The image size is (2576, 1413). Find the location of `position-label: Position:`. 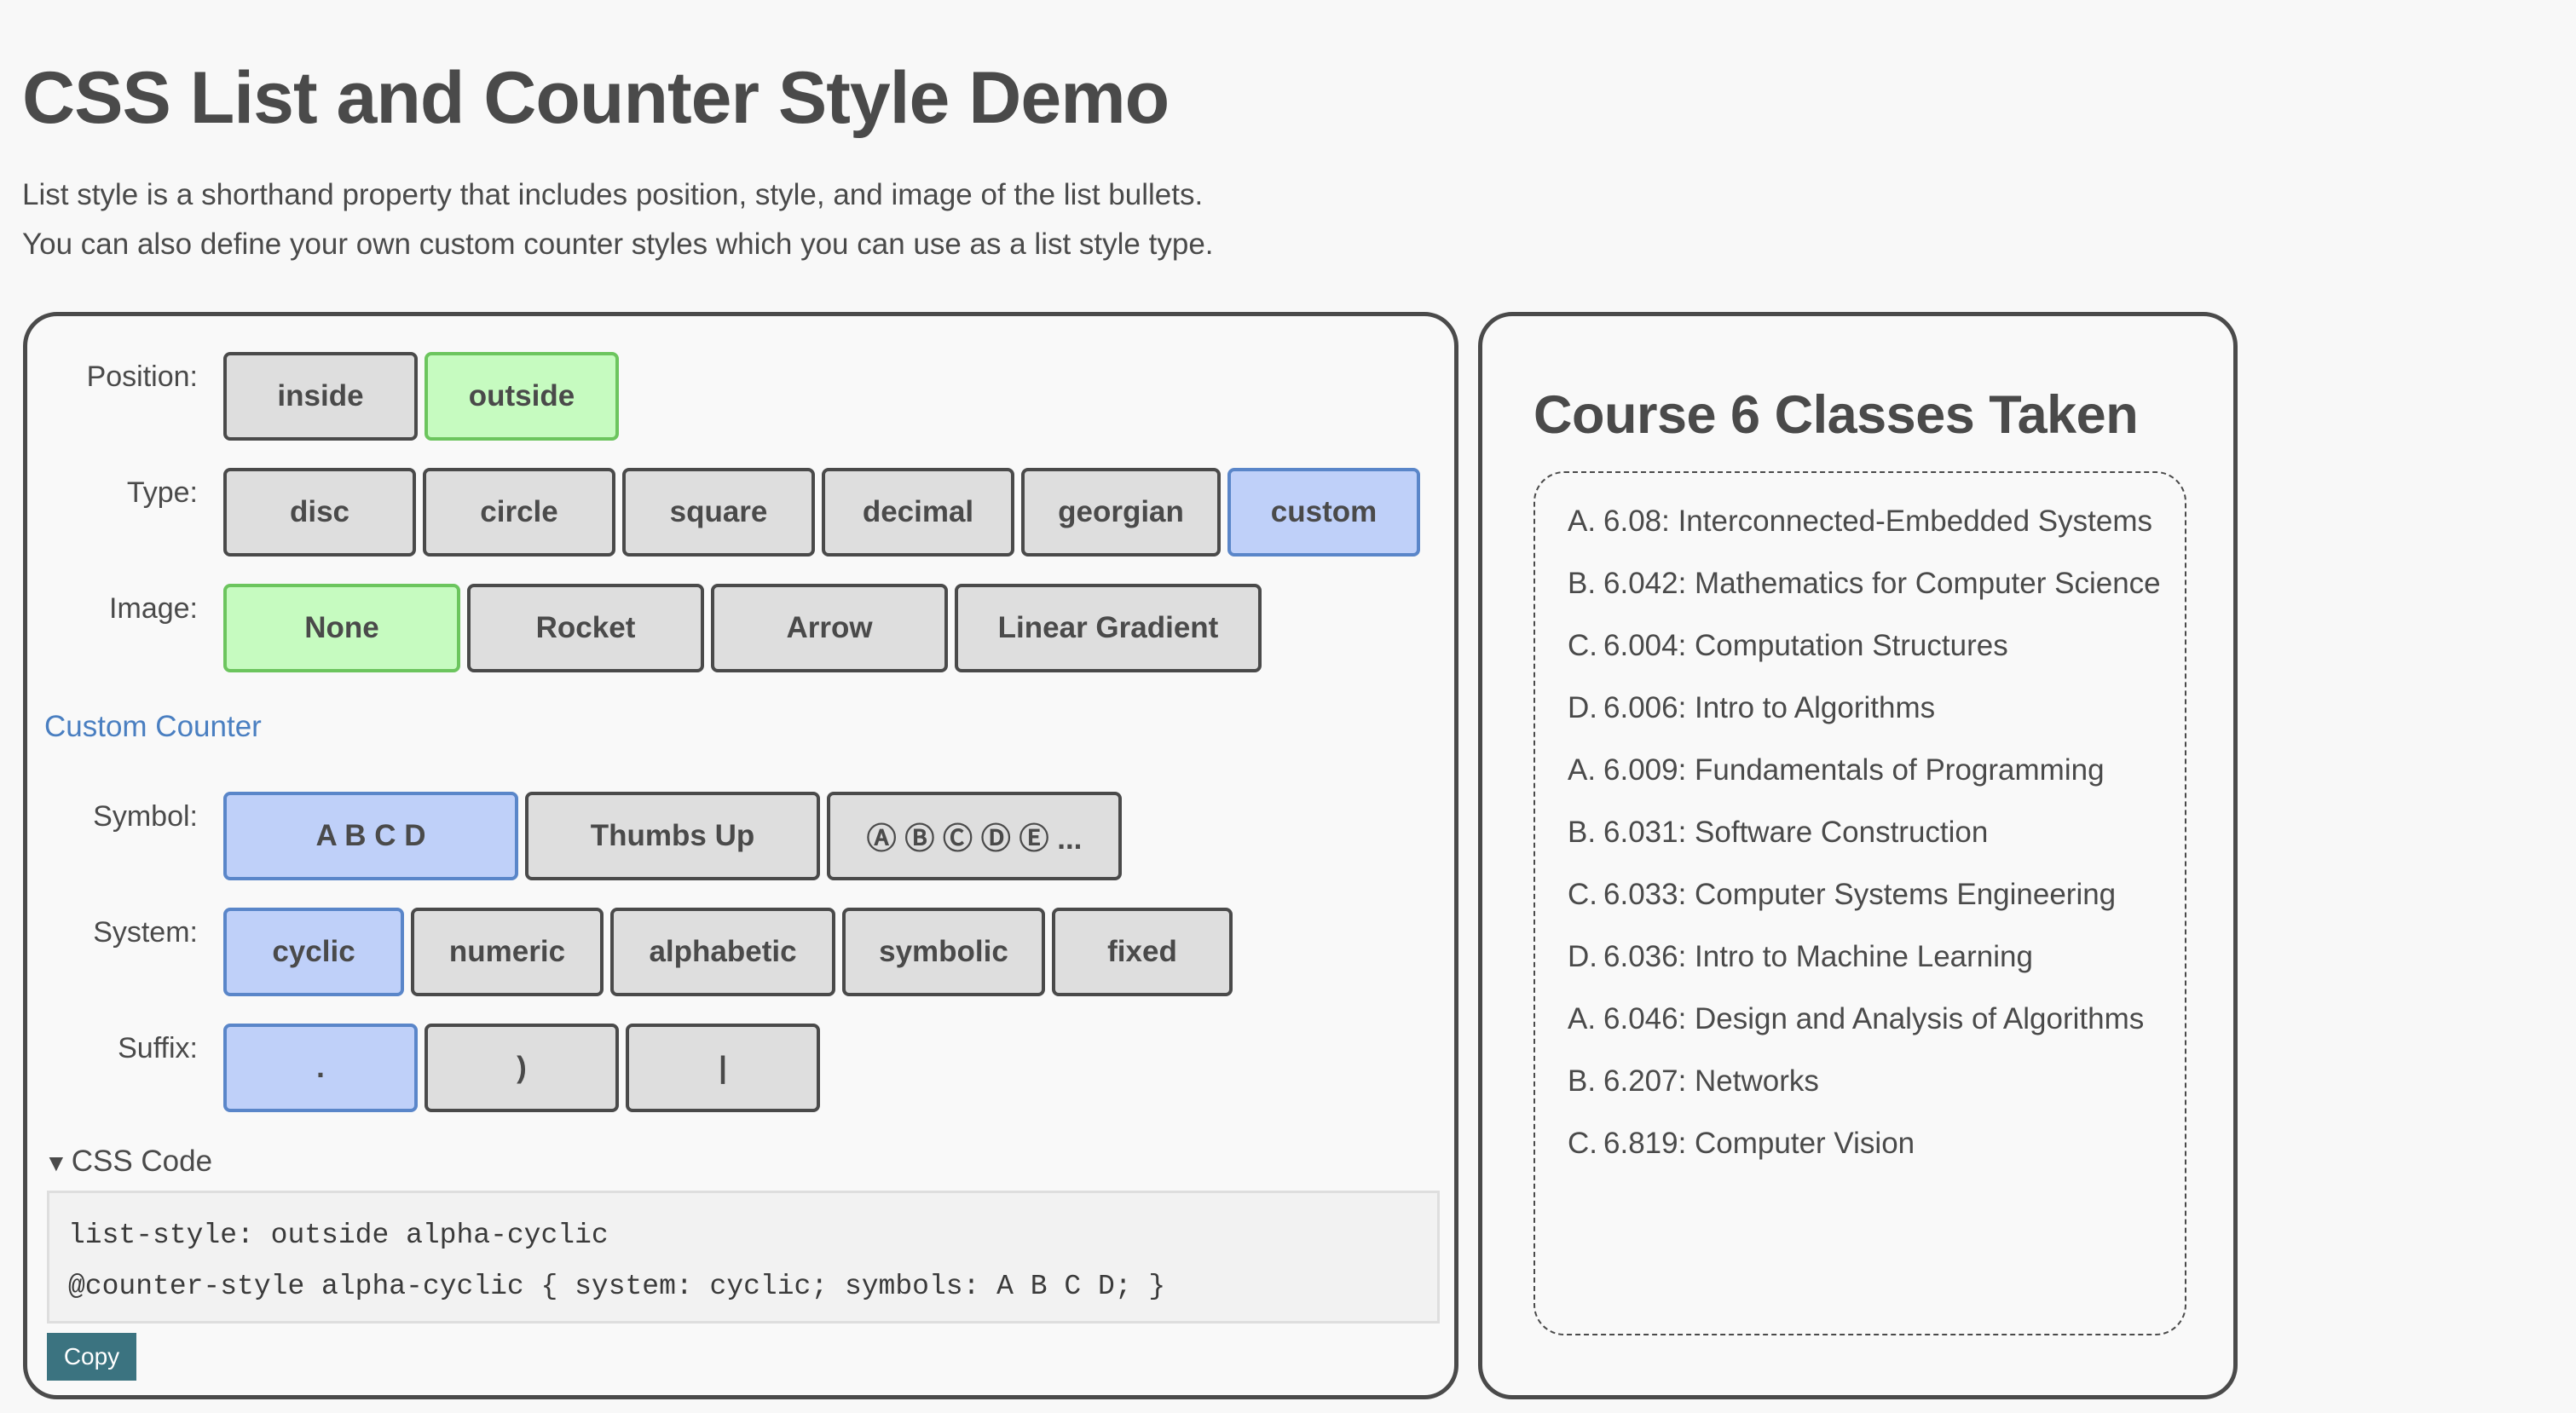

position-label: Position: is located at coordinates (142, 377).